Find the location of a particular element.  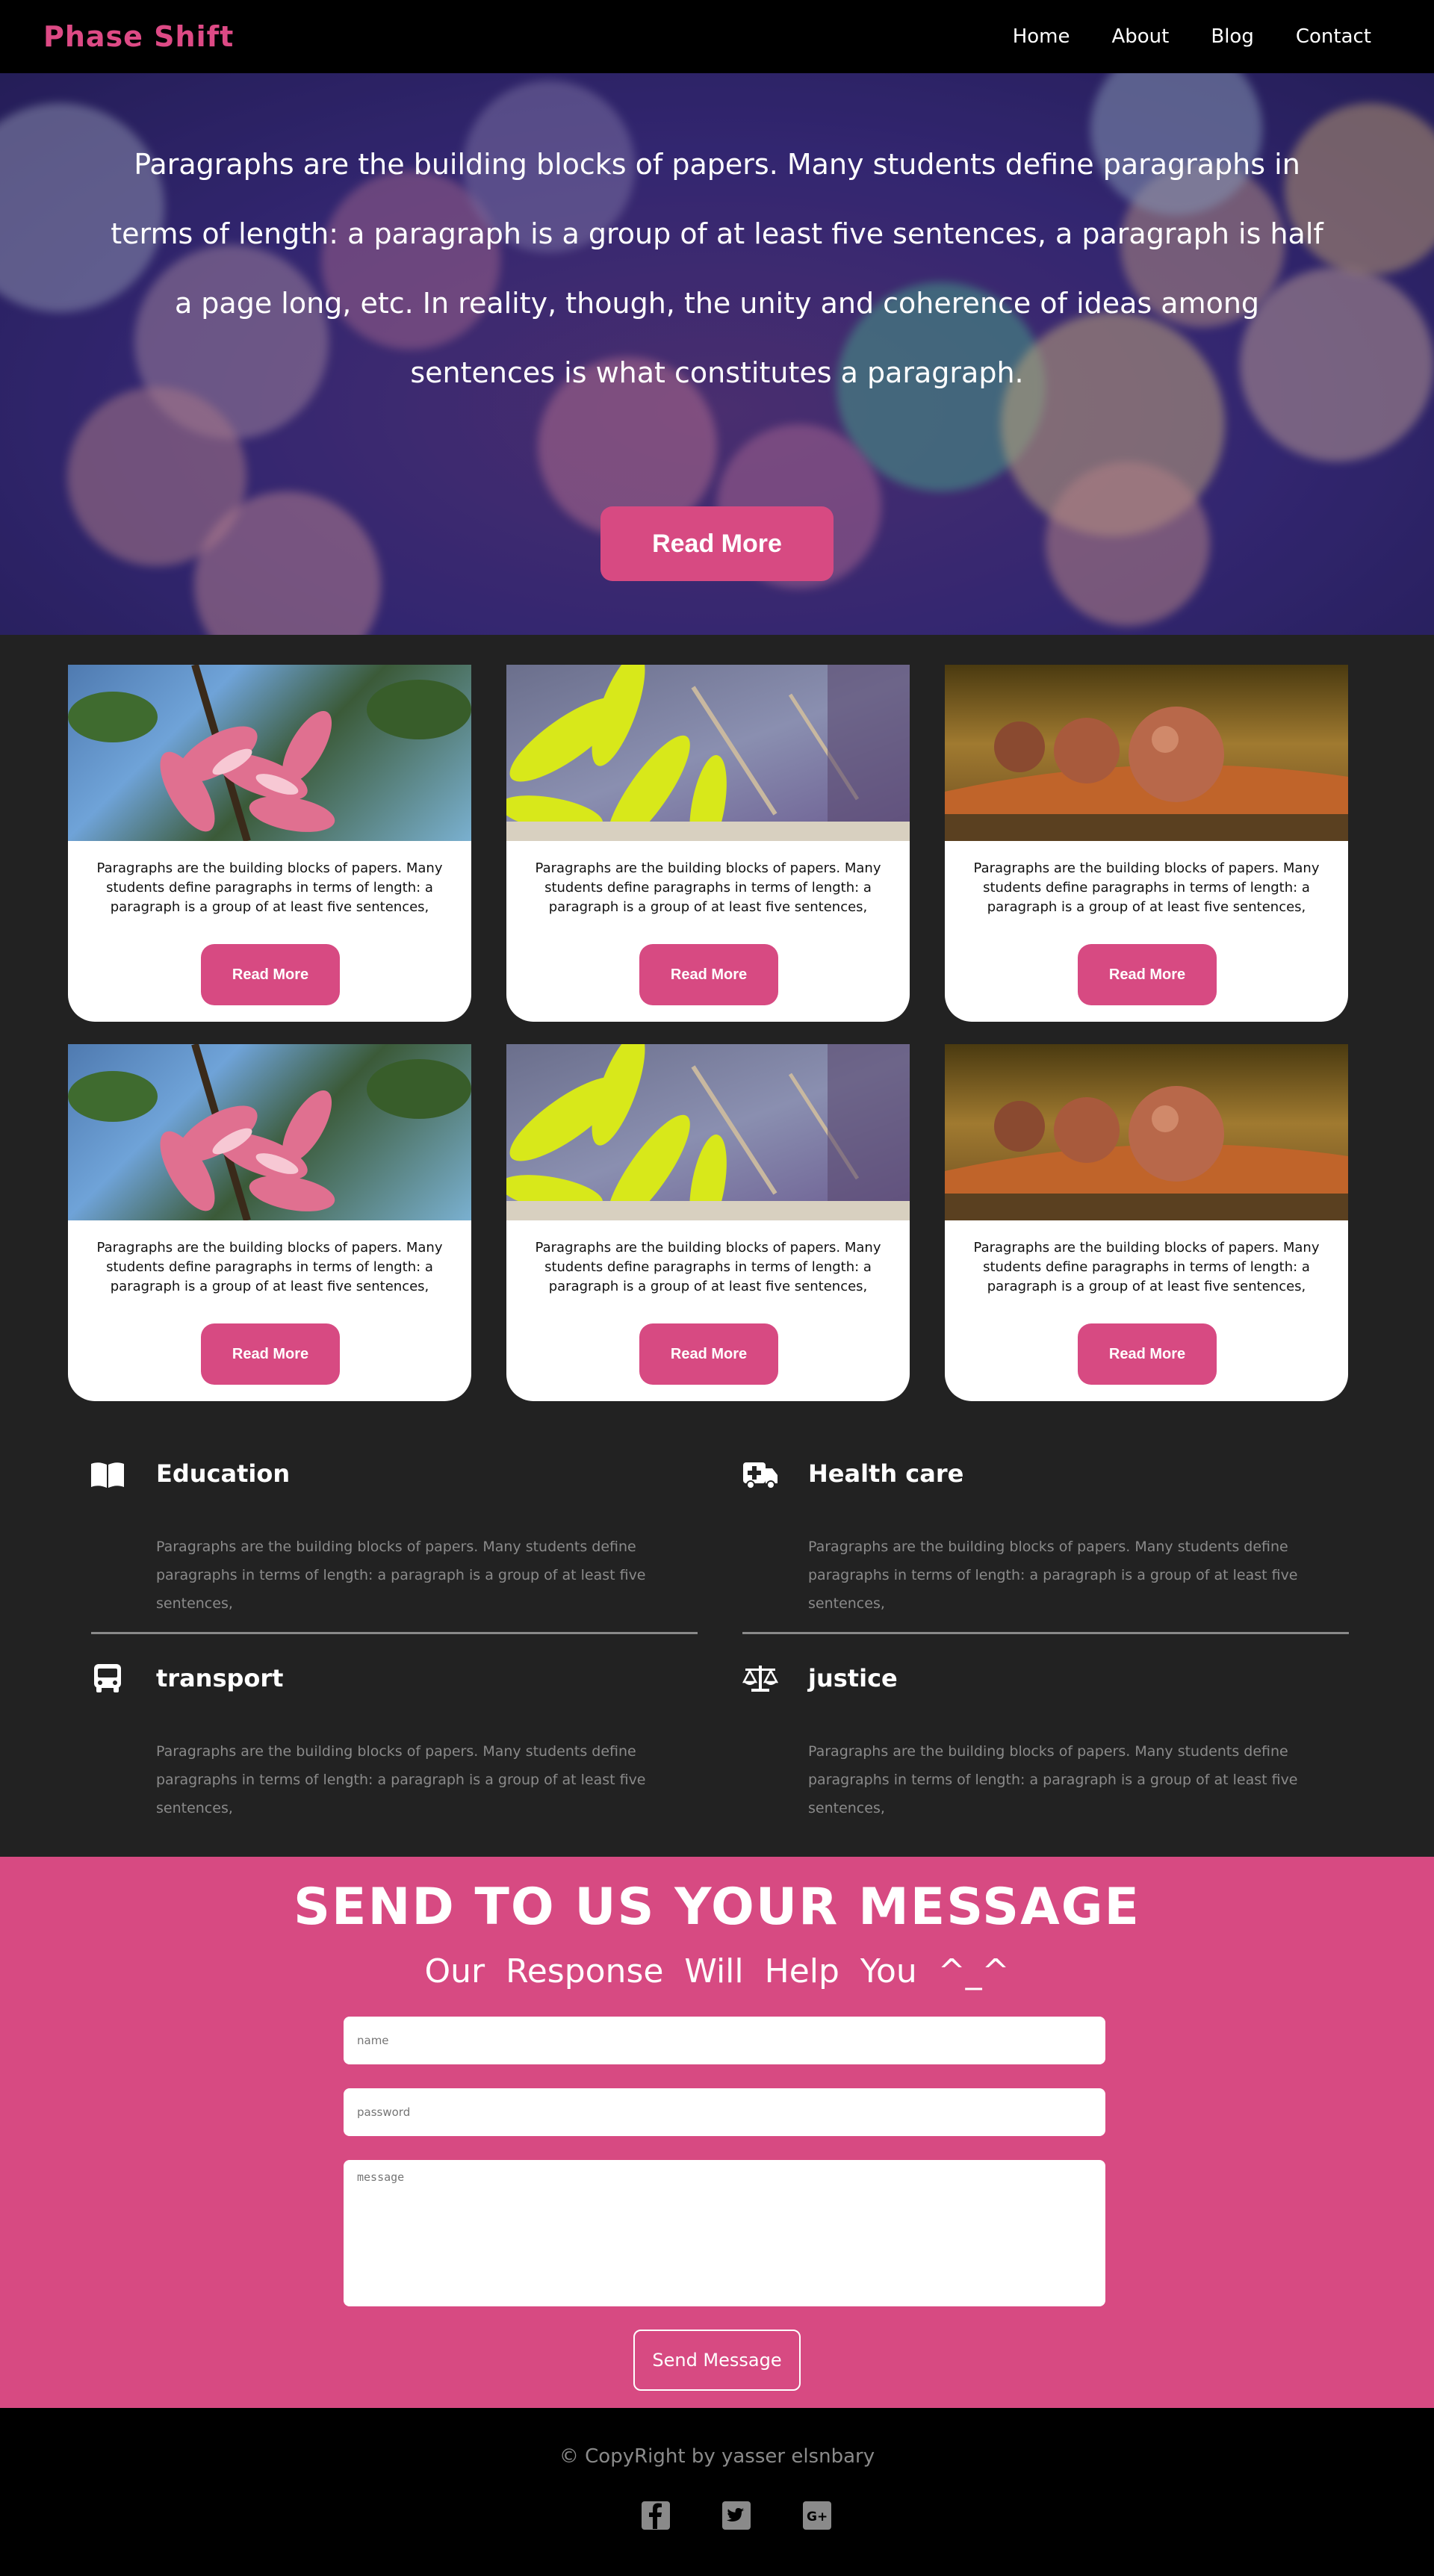

feature-title-transport: transport is located at coordinates (220, 1678).